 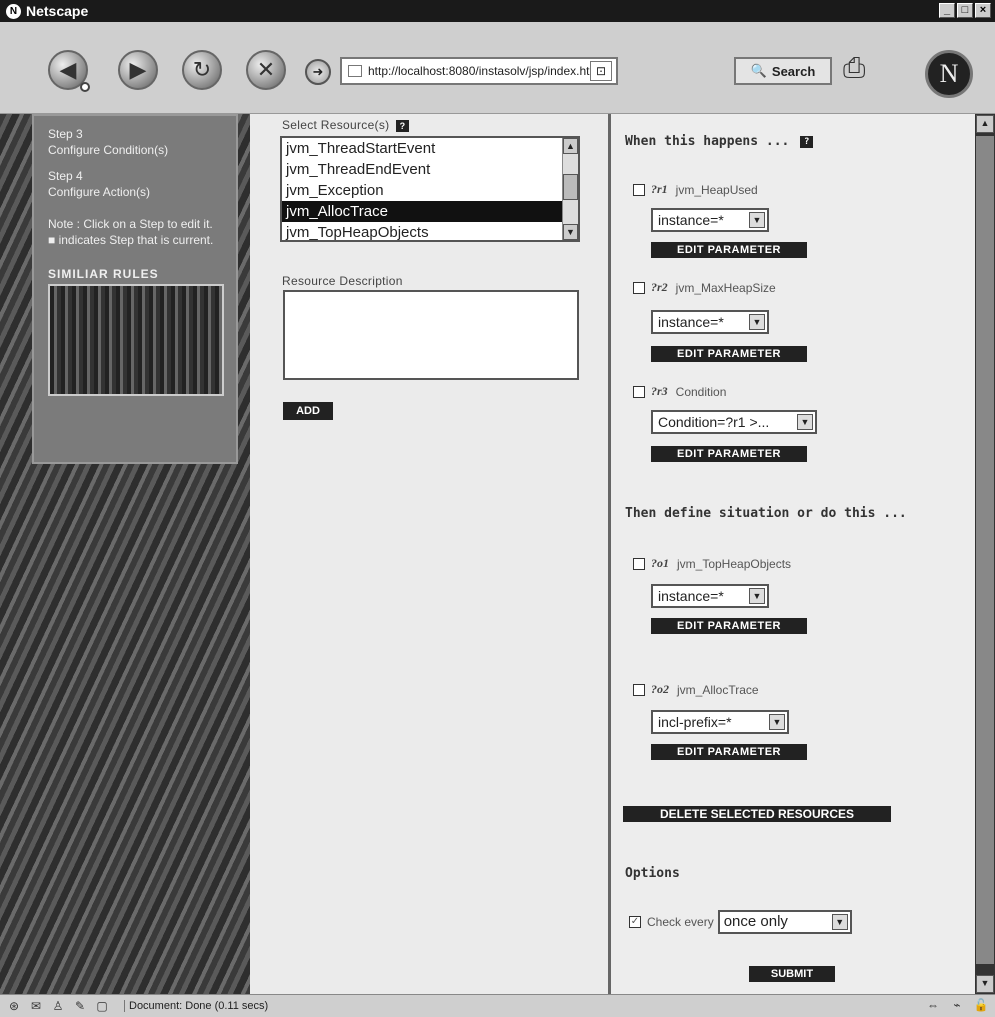 What do you see at coordinates (660, 689) in the screenshot?
I see `resource-id: ?o2` at bounding box center [660, 689].